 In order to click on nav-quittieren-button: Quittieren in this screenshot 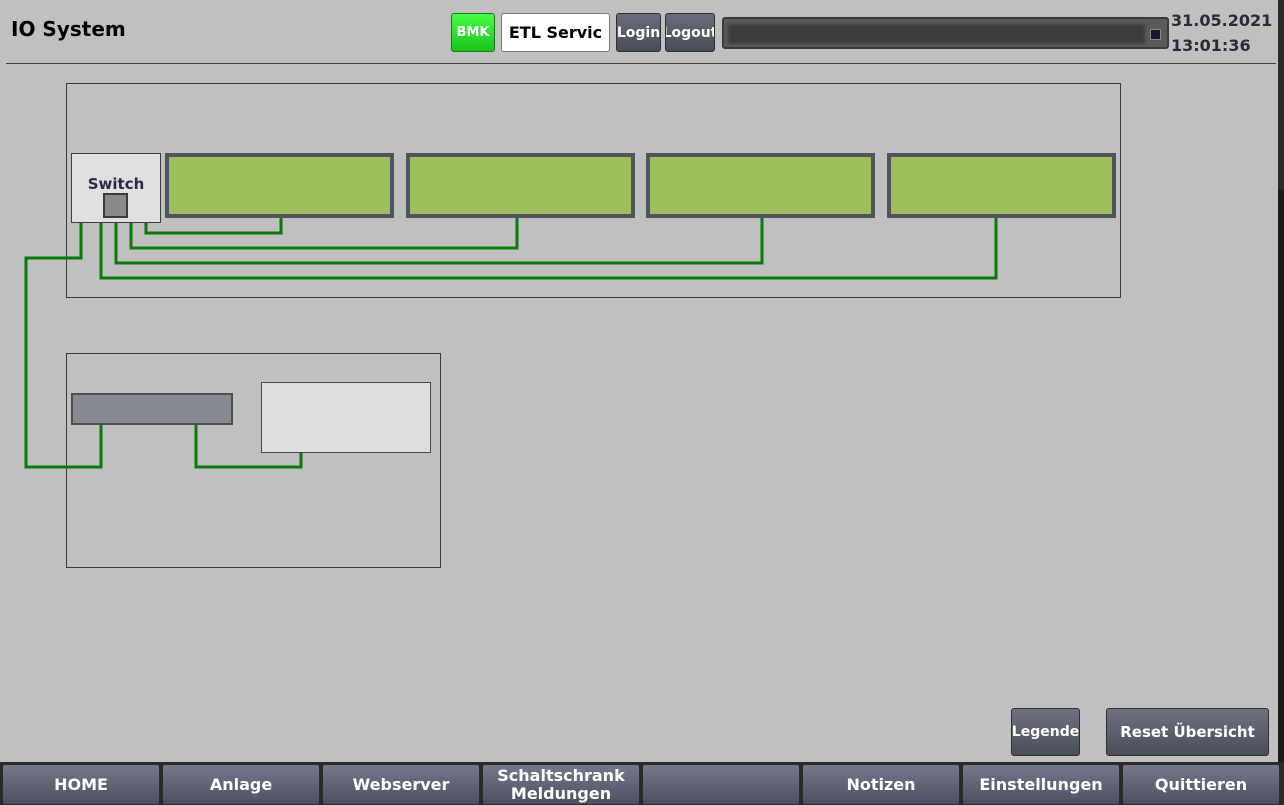, I will do `click(1201, 784)`.